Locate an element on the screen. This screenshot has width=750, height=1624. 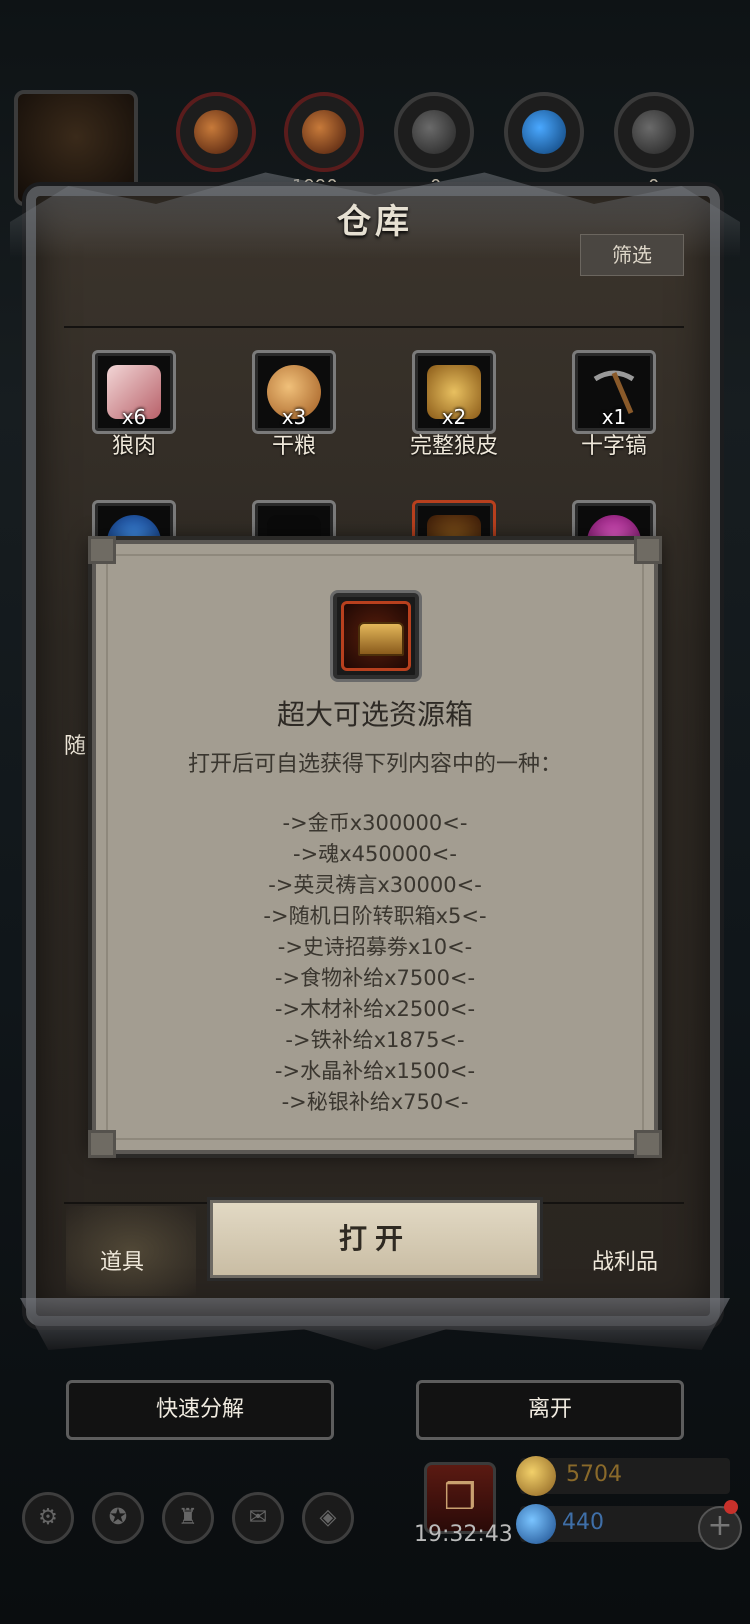
reward-option: ->木材补给x2500<- is located at coordinates (375, 1009).